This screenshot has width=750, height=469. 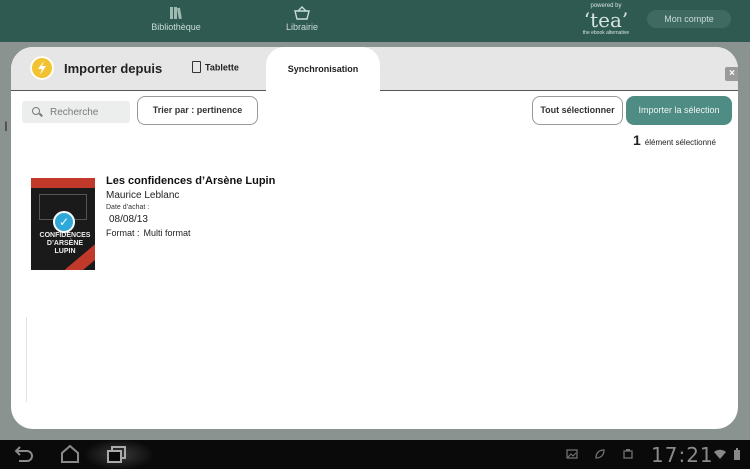 I want to click on divider, so click(x=26, y=359).